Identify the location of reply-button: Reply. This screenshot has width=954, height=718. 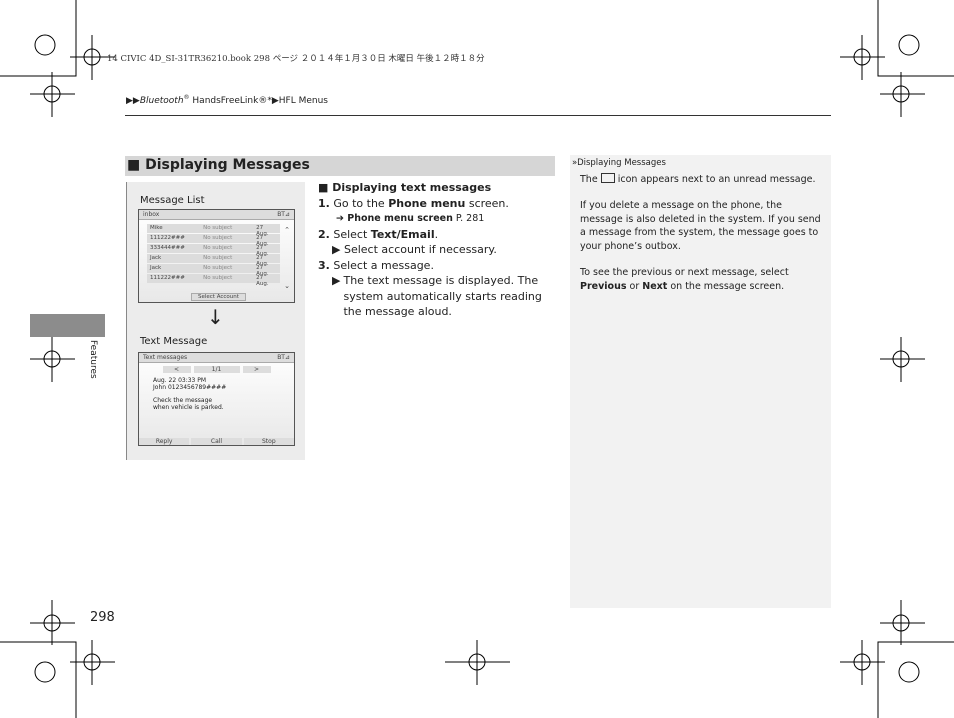
(164, 441).